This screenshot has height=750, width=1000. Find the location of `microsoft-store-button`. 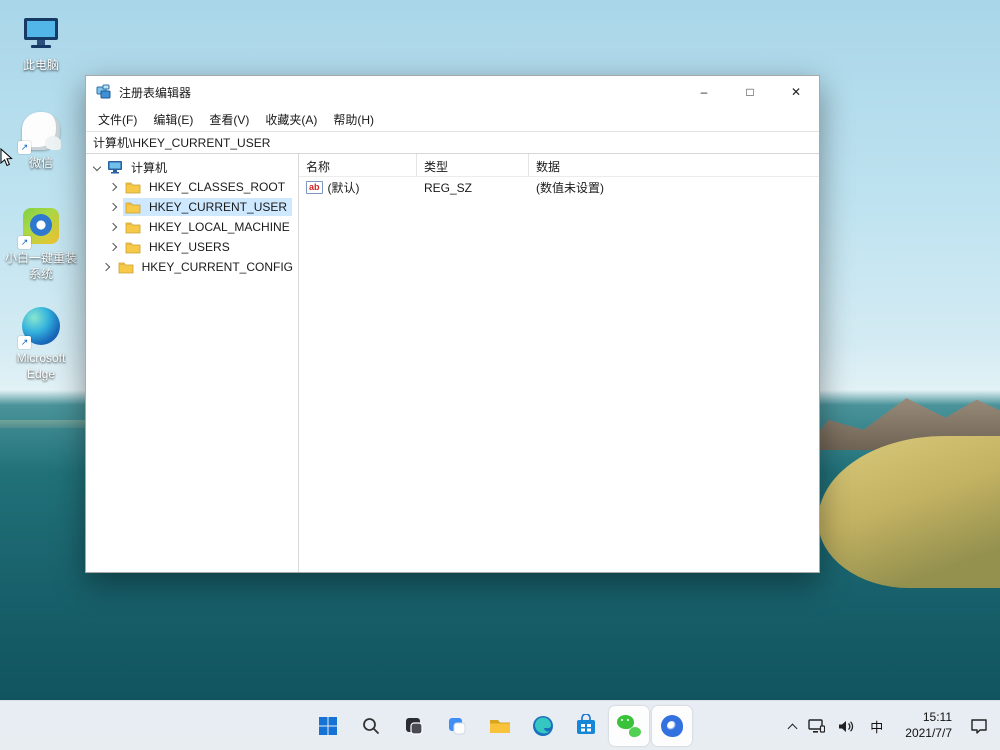

microsoft-store-button is located at coordinates (586, 726).